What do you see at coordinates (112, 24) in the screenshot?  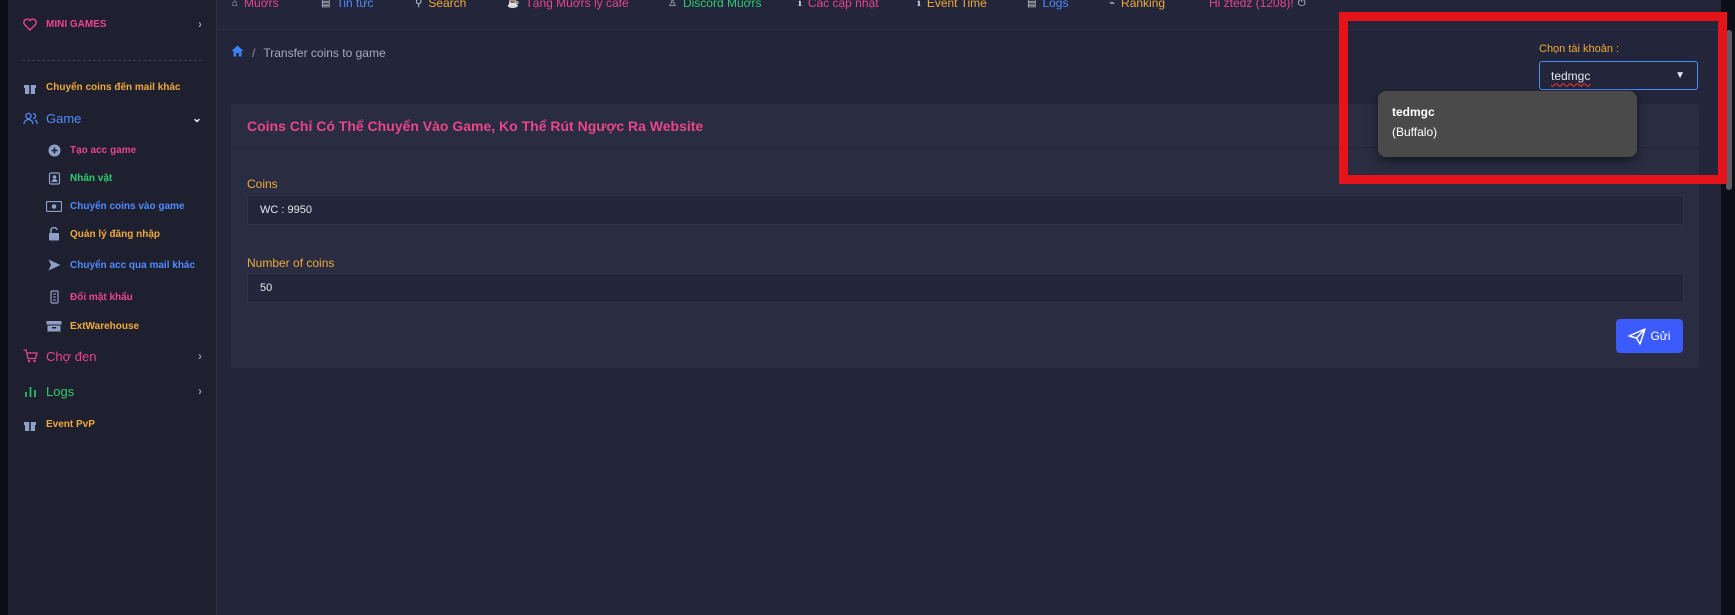 I see `sidebar-item-mini-games: MINI GAMES ›` at bounding box center [112, 24].